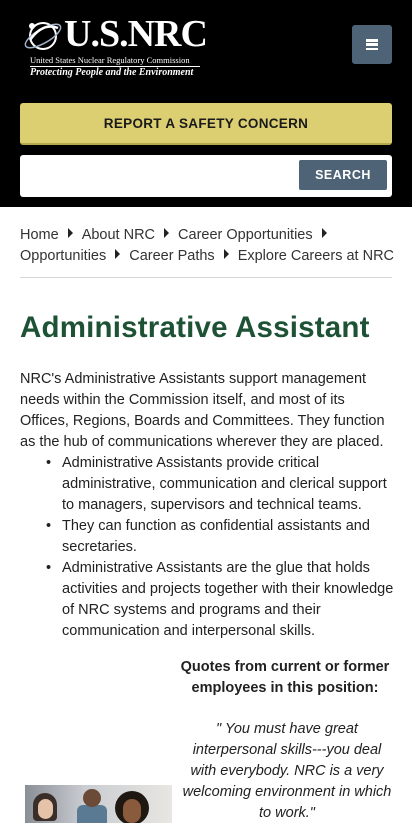 The width and height of the screenshot is (412, 824). I want to click on breadcrumb-career-opportunities: Career Opportunities, so click(245, 235).